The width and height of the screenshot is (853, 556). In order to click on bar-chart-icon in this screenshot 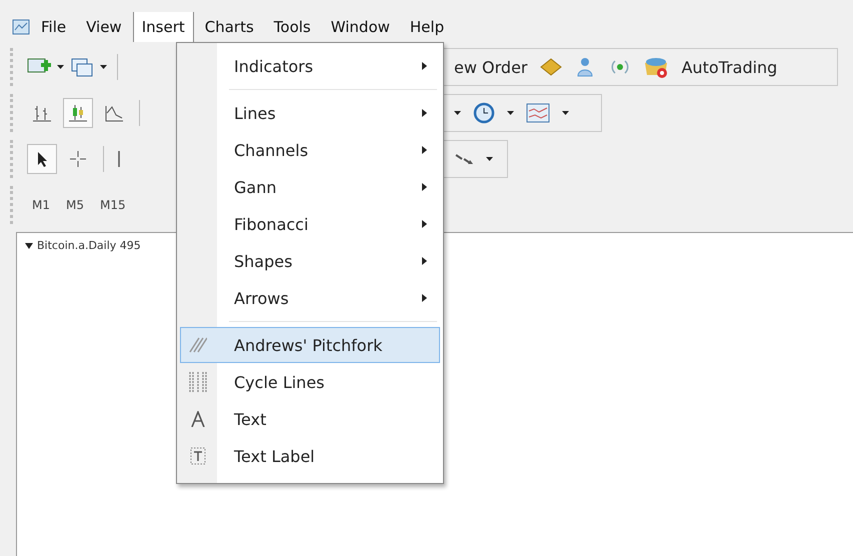, I will do `click(42, 113)`.